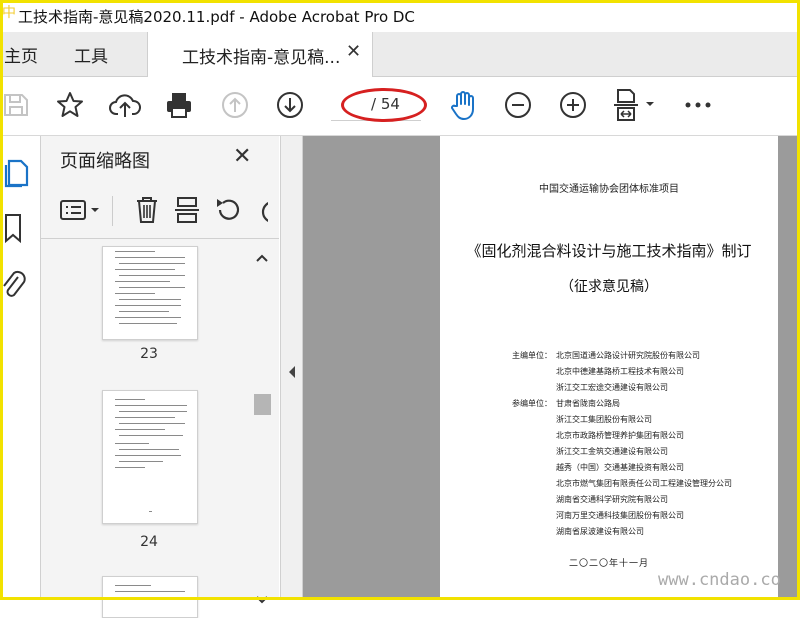 Image resolution: width=800 pixels, height=618 pixels. I want to click on zoom-out-icon, so click(518, 105).